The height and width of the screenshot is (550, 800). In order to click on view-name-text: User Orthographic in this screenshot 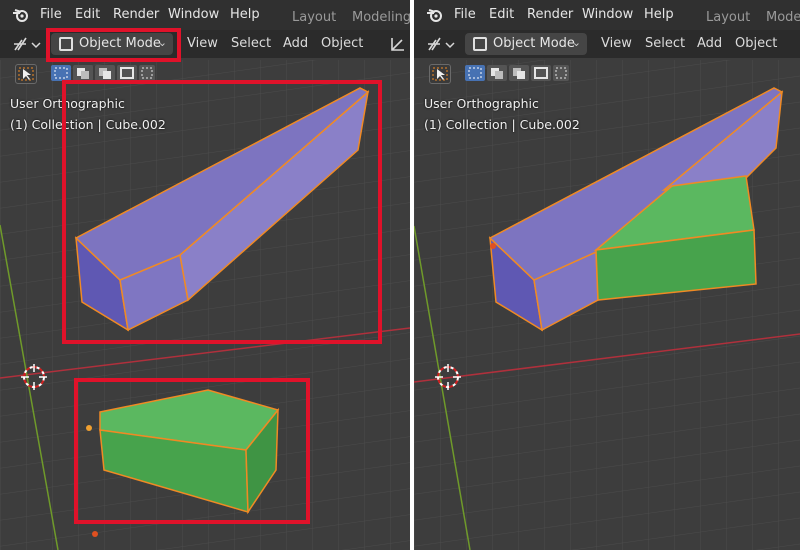, I will do `click(481, 103)`.